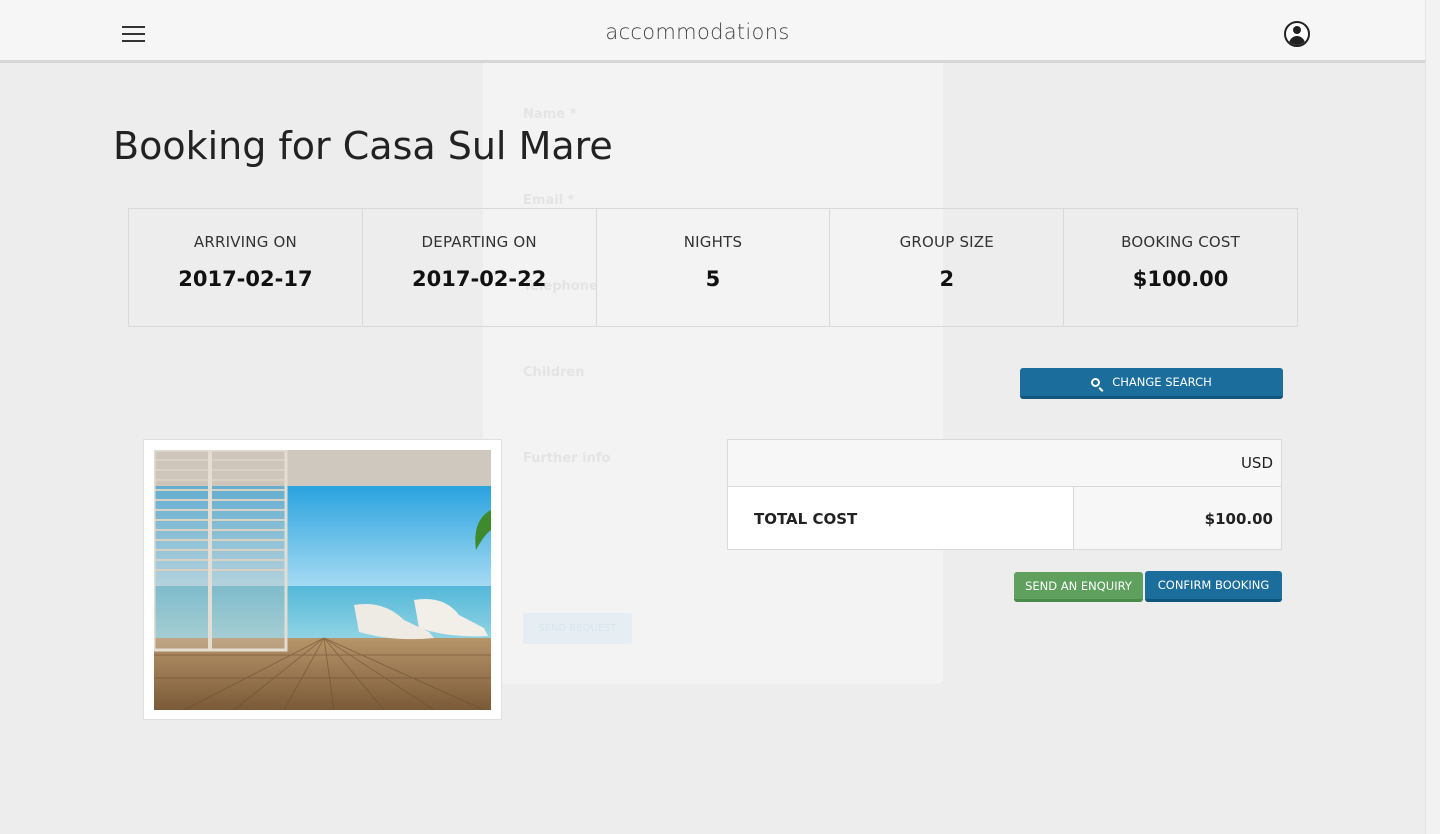 The image size is (1440, 834). What do you see at coordinates (363, 146) in the screenshot?
I see `page-title: Booking for Casa Sul Mare` at bounding box center [363, 146].